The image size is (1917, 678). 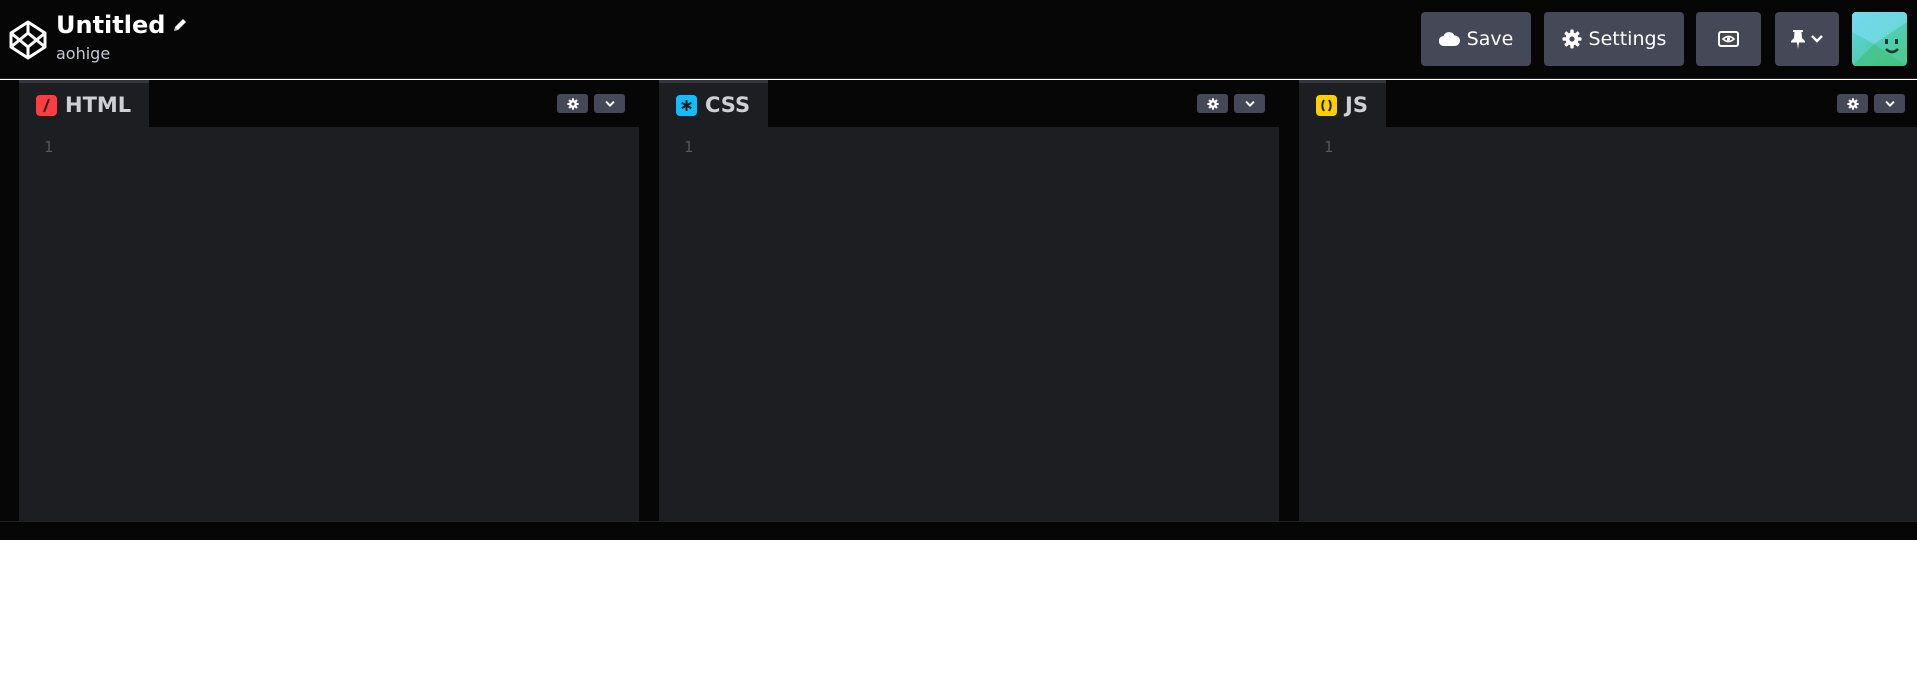 I want to click on css-badge-icon, so click(x=686, y=105).